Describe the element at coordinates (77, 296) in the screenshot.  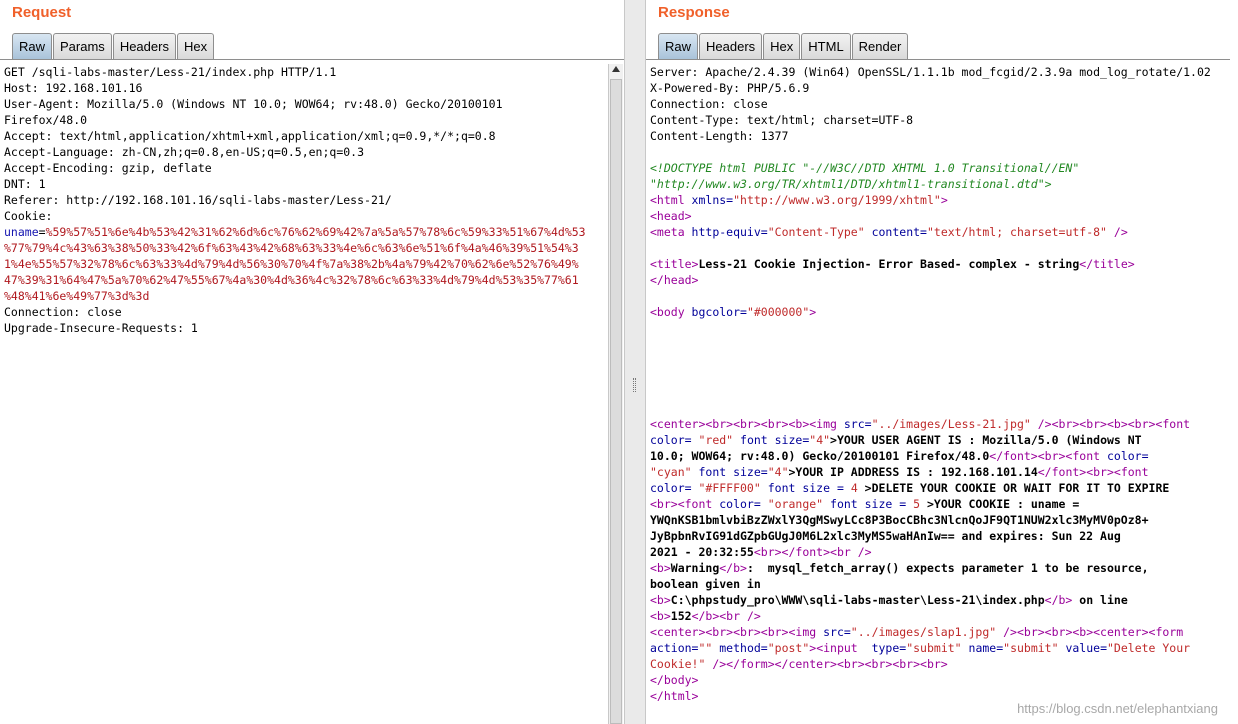
I see `cookie-value-line: %48%41%6e%49%77%3d%3d` at that location.